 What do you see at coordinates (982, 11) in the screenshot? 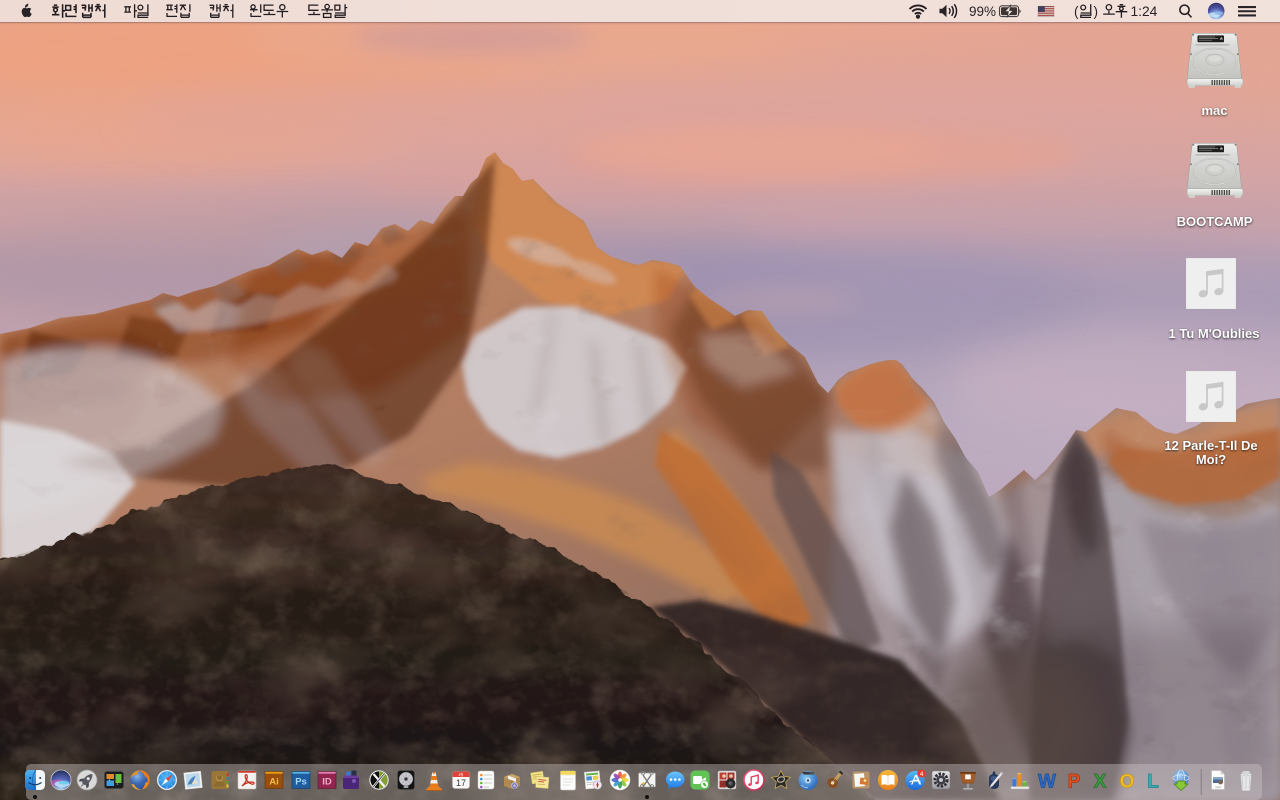
I see `svg-text: 99%` at bounding box center [982, 11].